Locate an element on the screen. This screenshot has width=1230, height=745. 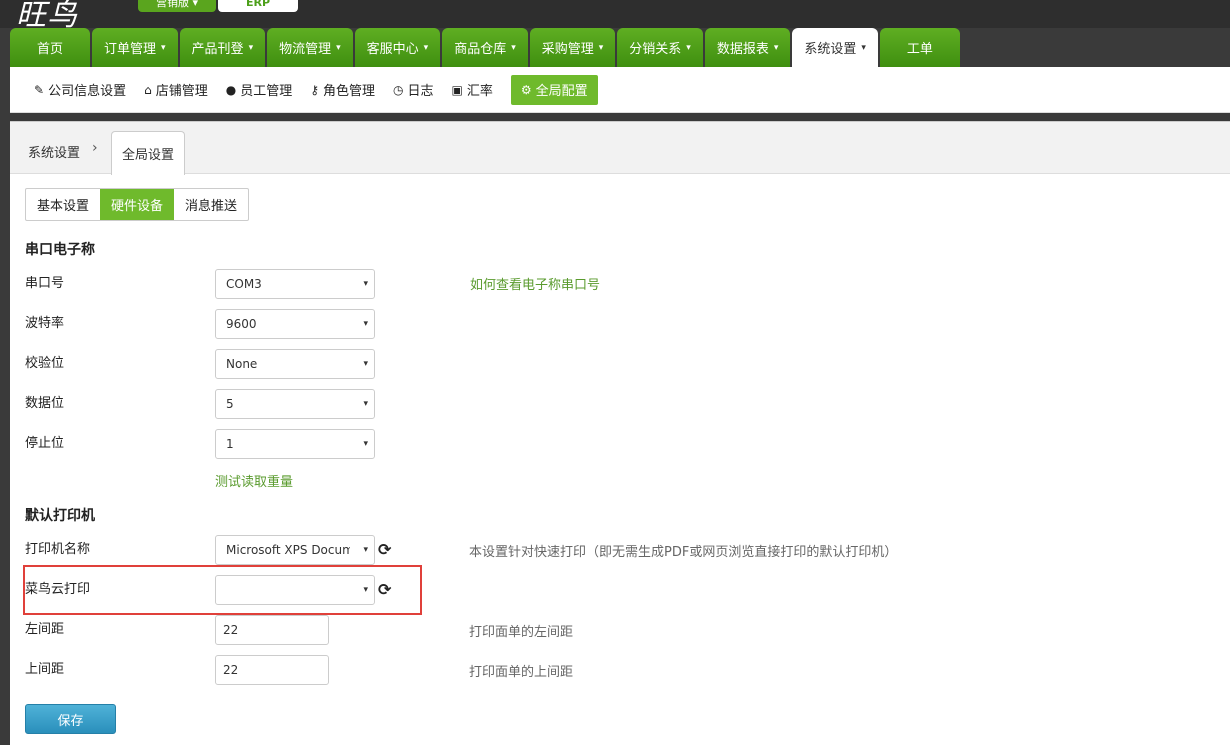
nav-item-7: 分销关系 ▾ is located at coordinates (660, 47).